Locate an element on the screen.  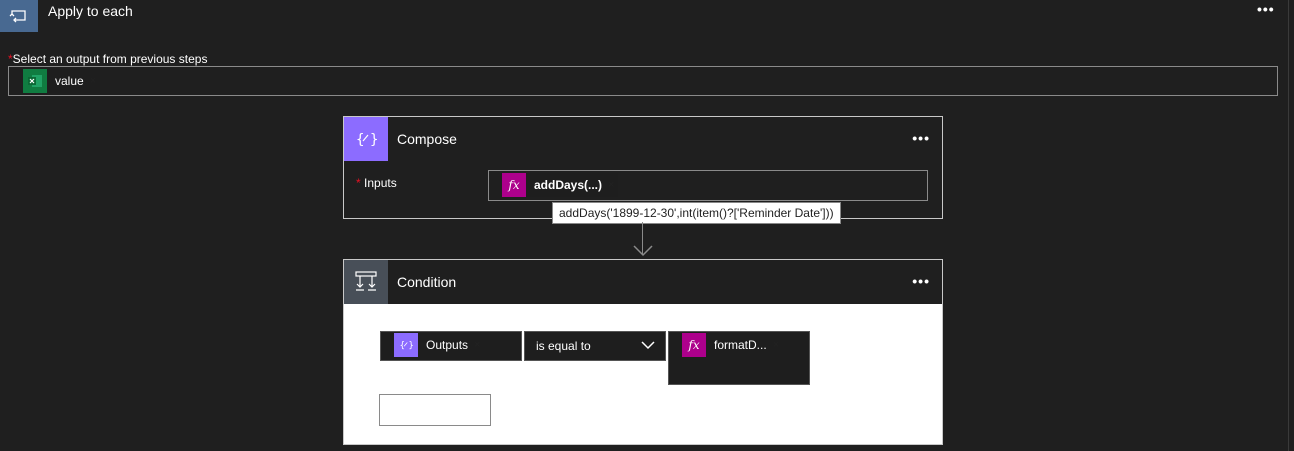
condition-add-row-field is located at coordinates (435, 410).